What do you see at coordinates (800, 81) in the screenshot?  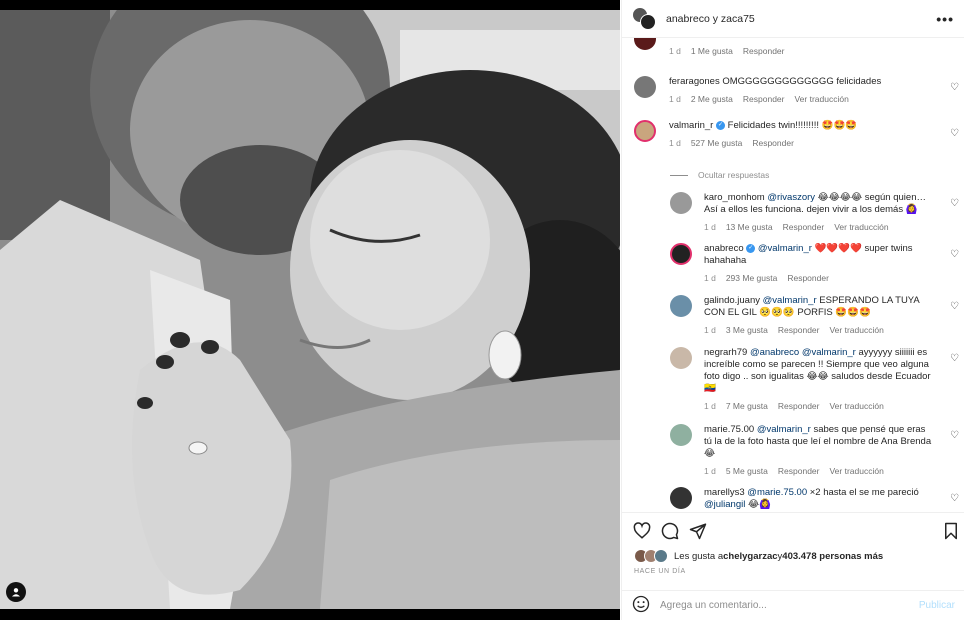 I see `comment-text: OMGGGGGGGGGGGGG felicidades` at bounding box center [800, 81].